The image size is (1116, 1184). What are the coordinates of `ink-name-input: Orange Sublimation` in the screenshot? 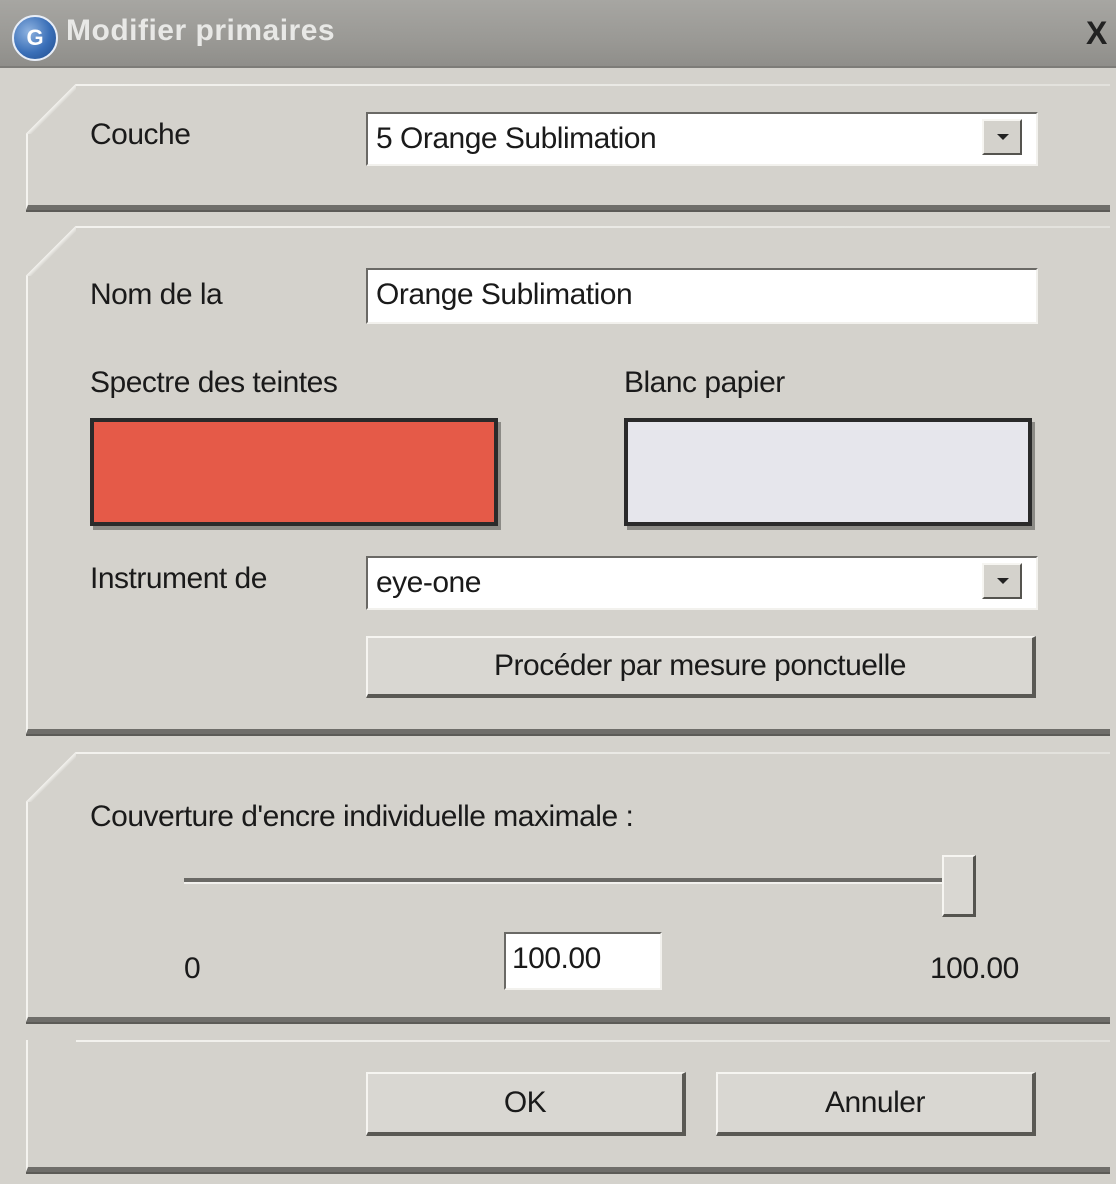 It's located at (702, 296).